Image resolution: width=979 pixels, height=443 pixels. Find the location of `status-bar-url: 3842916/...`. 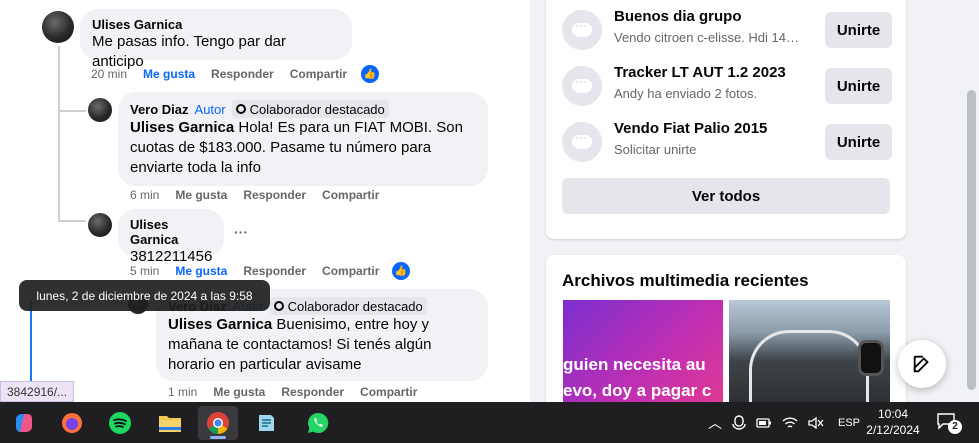

status-bar-url: 3842916/... is located at coordinates (37, 391).